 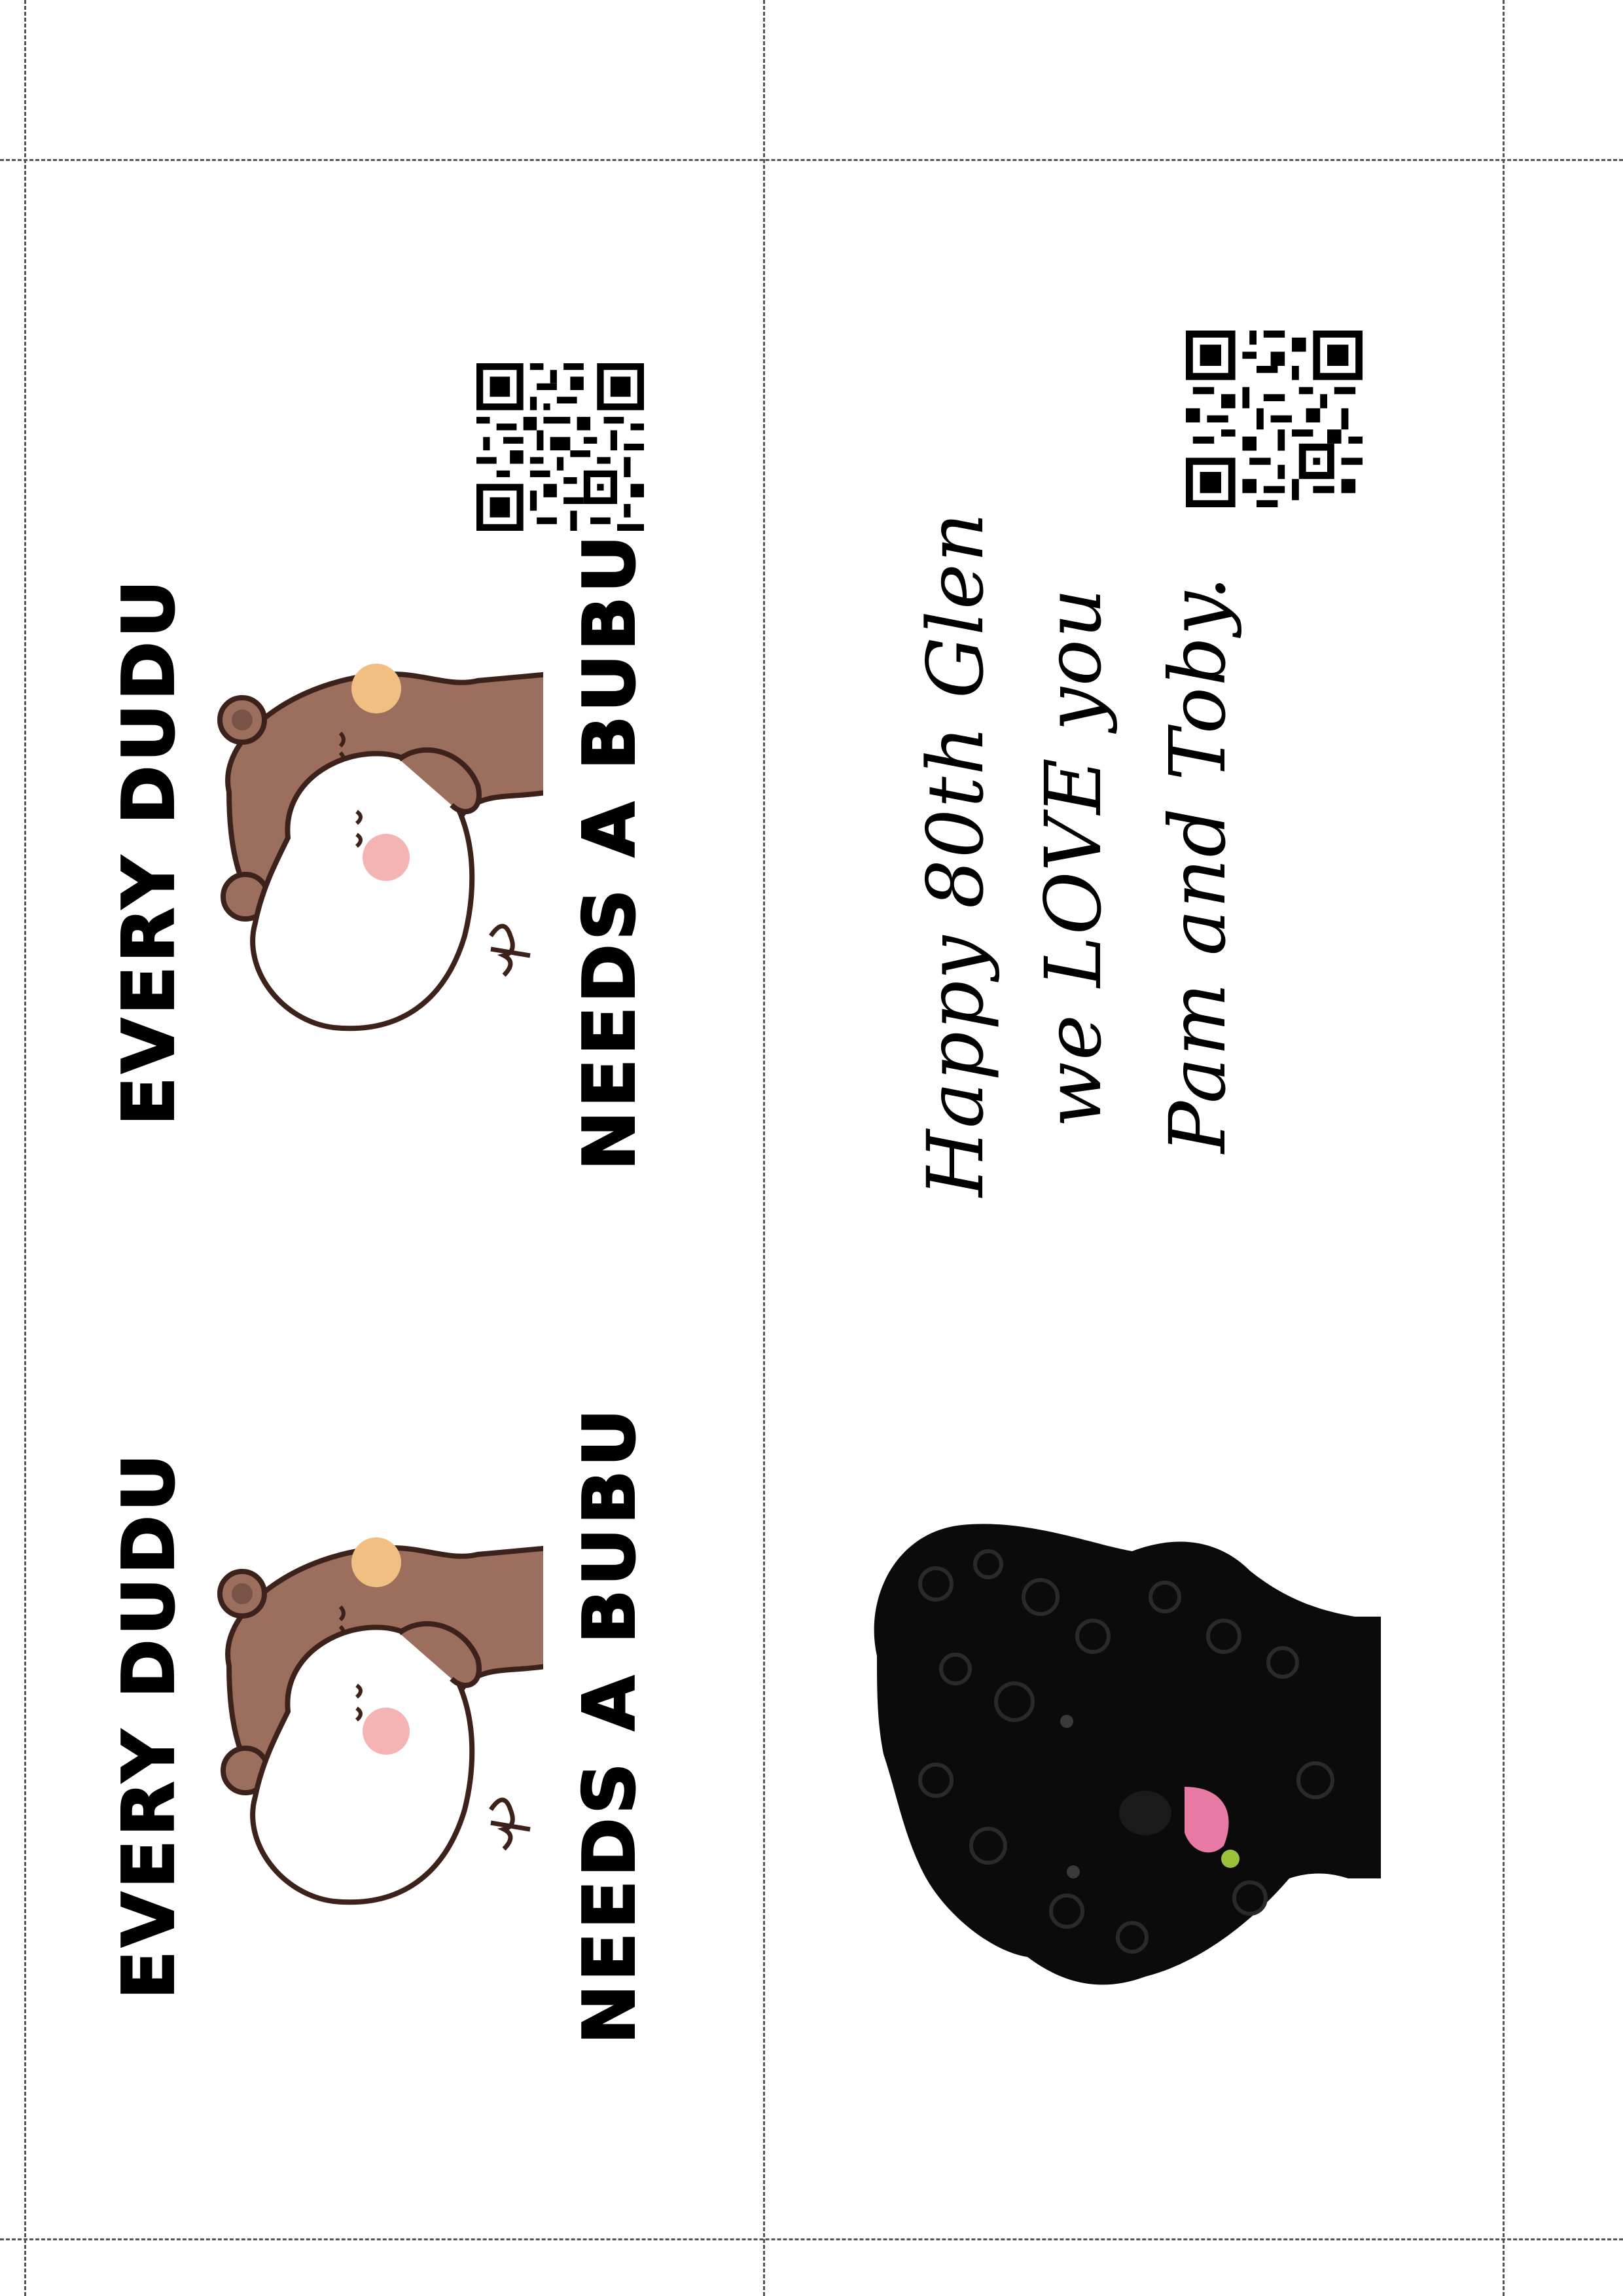 I want to click on cut-guide-right, so click(x=1504, y=1148).